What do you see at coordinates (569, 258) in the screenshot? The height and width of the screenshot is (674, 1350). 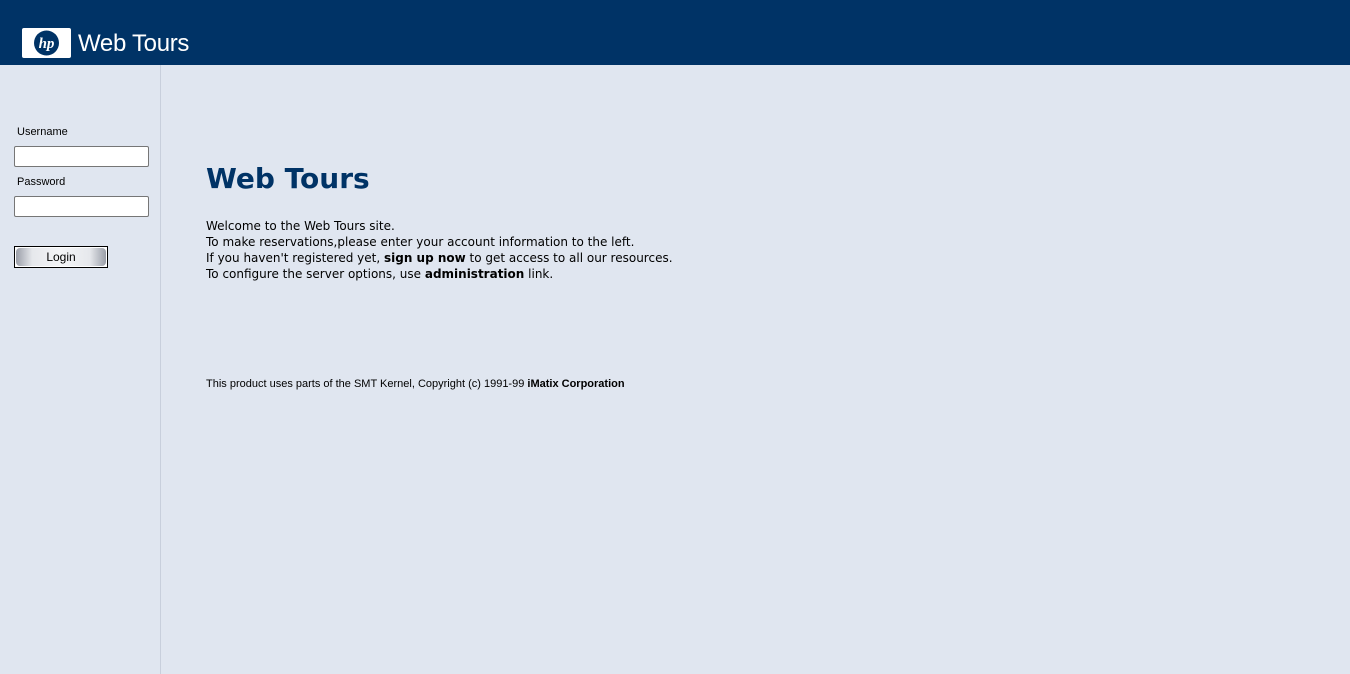 I see `signup-suffix: to get access to all our resources.` at bounding box center [569, 258].